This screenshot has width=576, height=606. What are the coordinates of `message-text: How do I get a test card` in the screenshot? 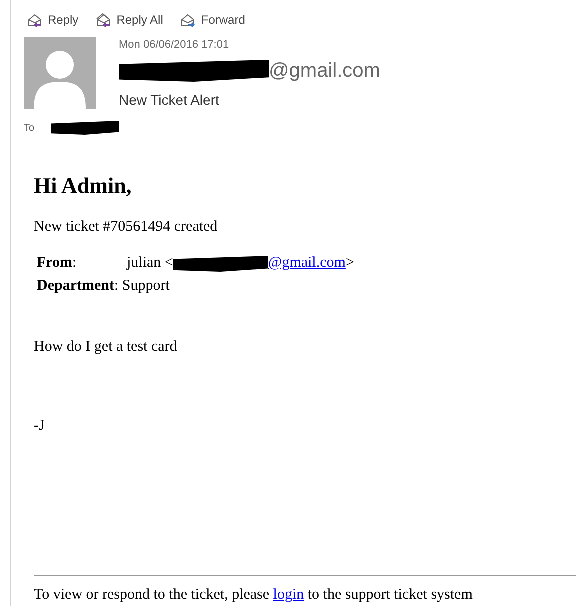 It's located at (106, 347).